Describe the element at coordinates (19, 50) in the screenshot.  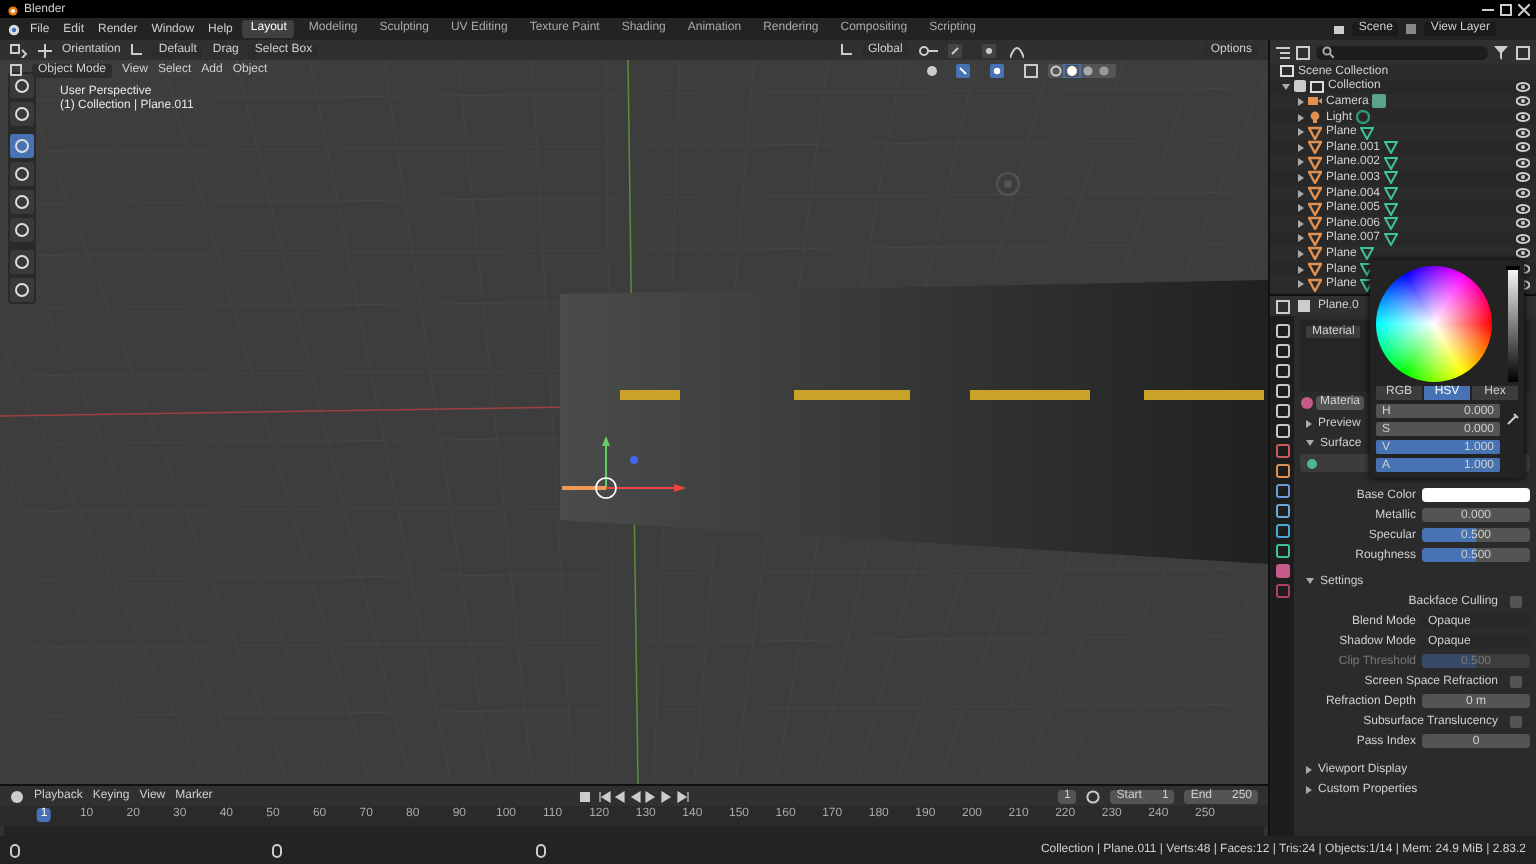
I see `select-tool-icon` at that location.